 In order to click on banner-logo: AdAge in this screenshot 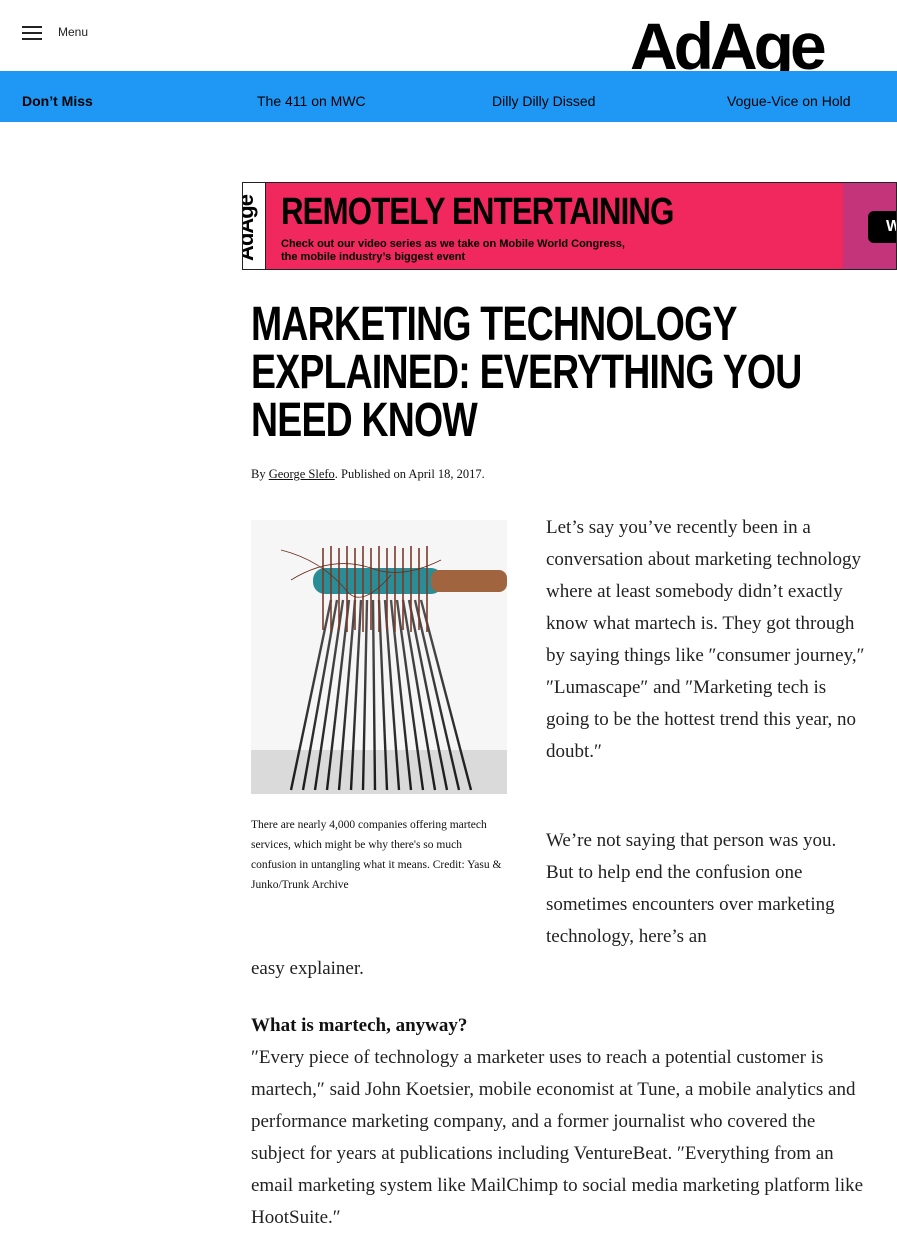, I will do `click(250, 228)`.